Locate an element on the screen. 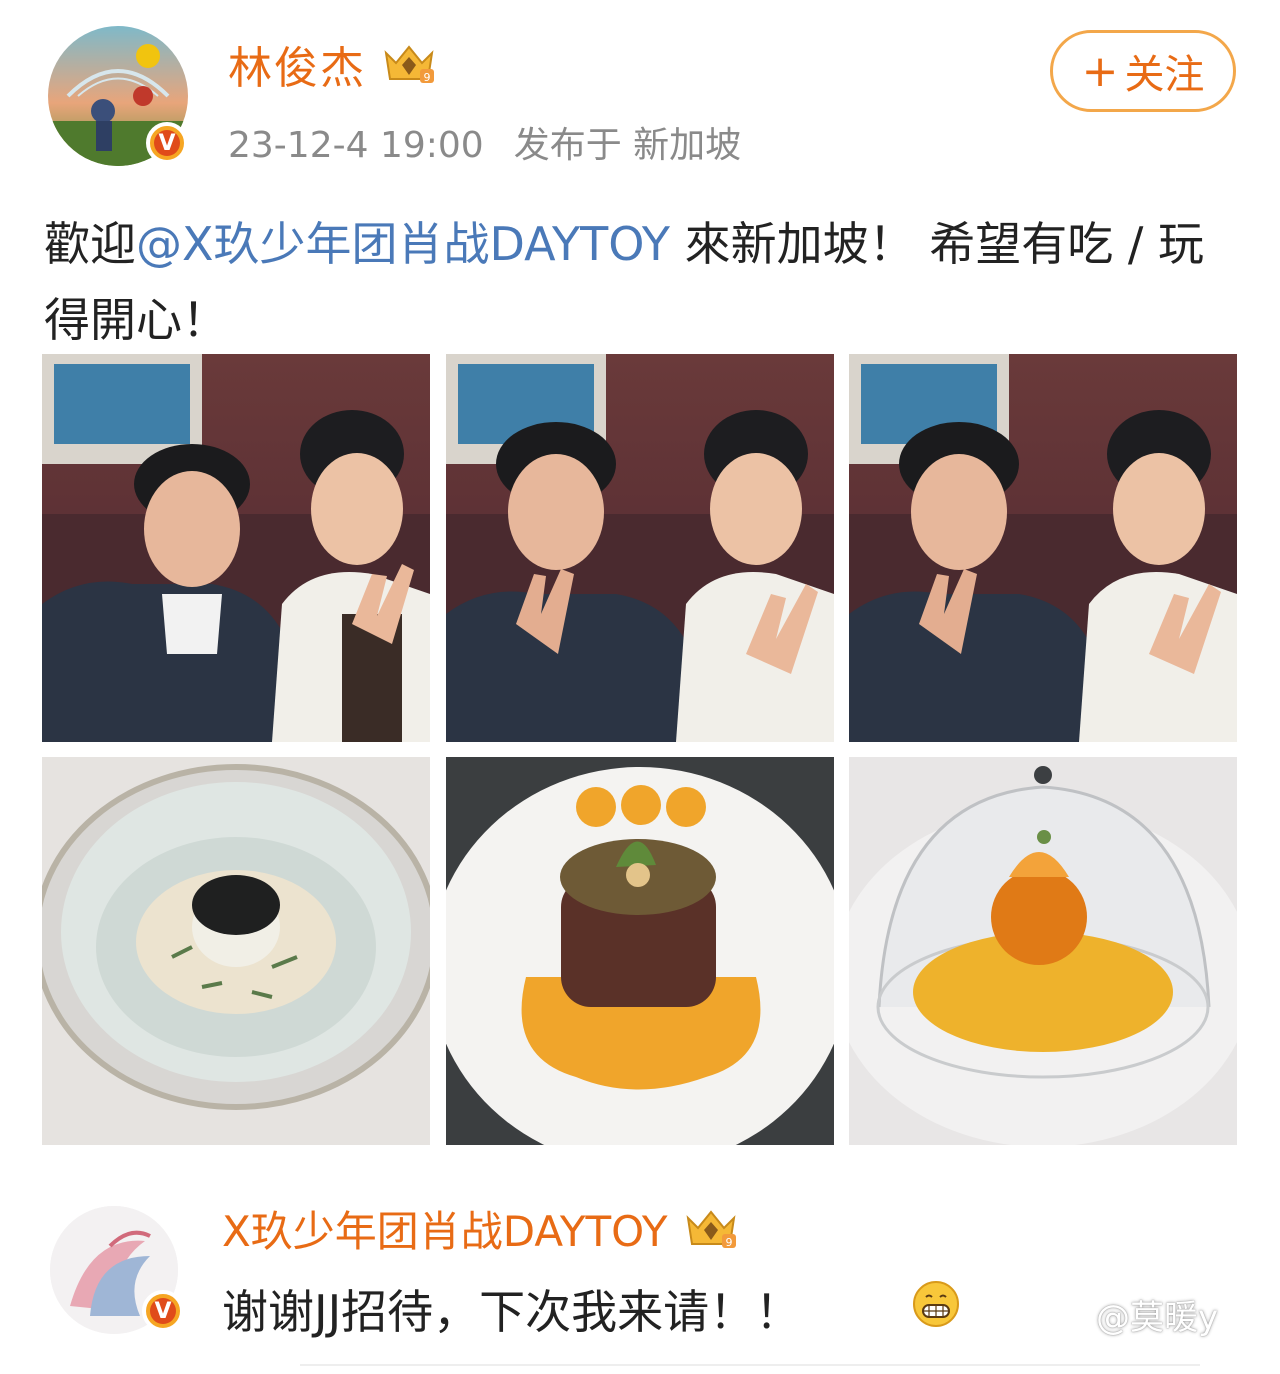 The image size is (1280, 1374). commenter-vip-crown-icon: 9 is located at coordinates (711, 1229).